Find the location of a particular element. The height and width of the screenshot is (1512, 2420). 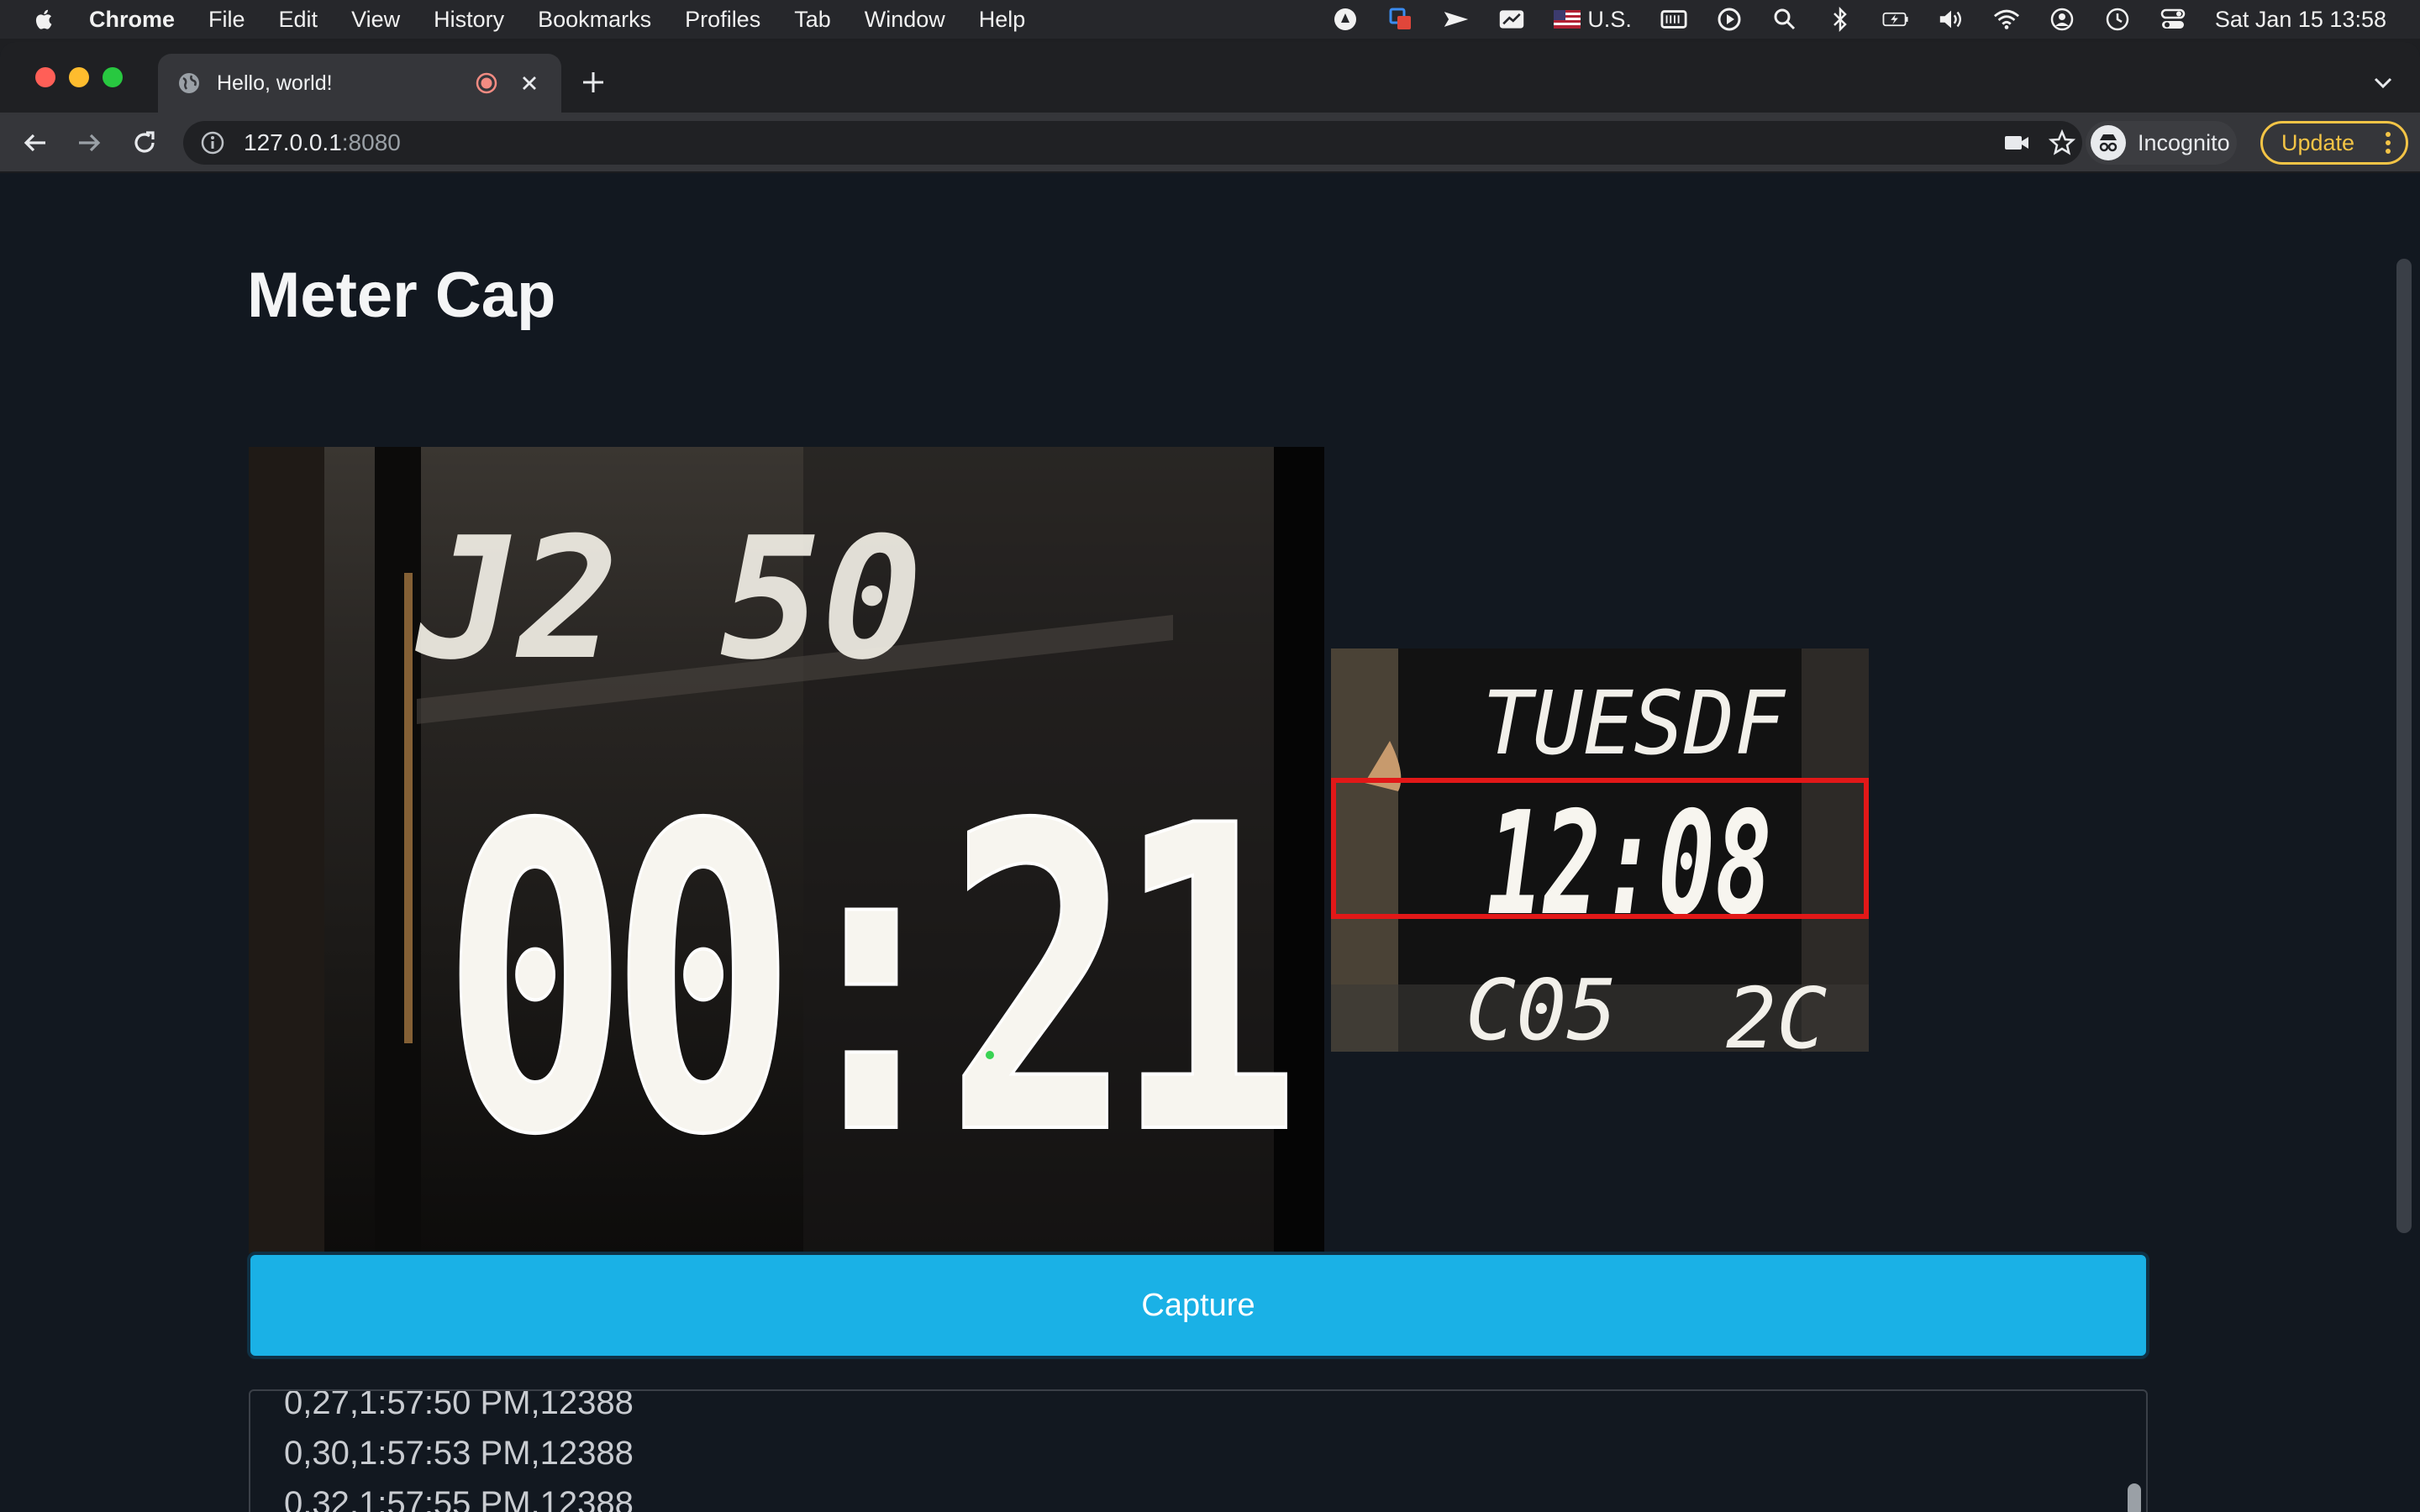

camera-in-use-icon is located at coordinates (2016, 143).